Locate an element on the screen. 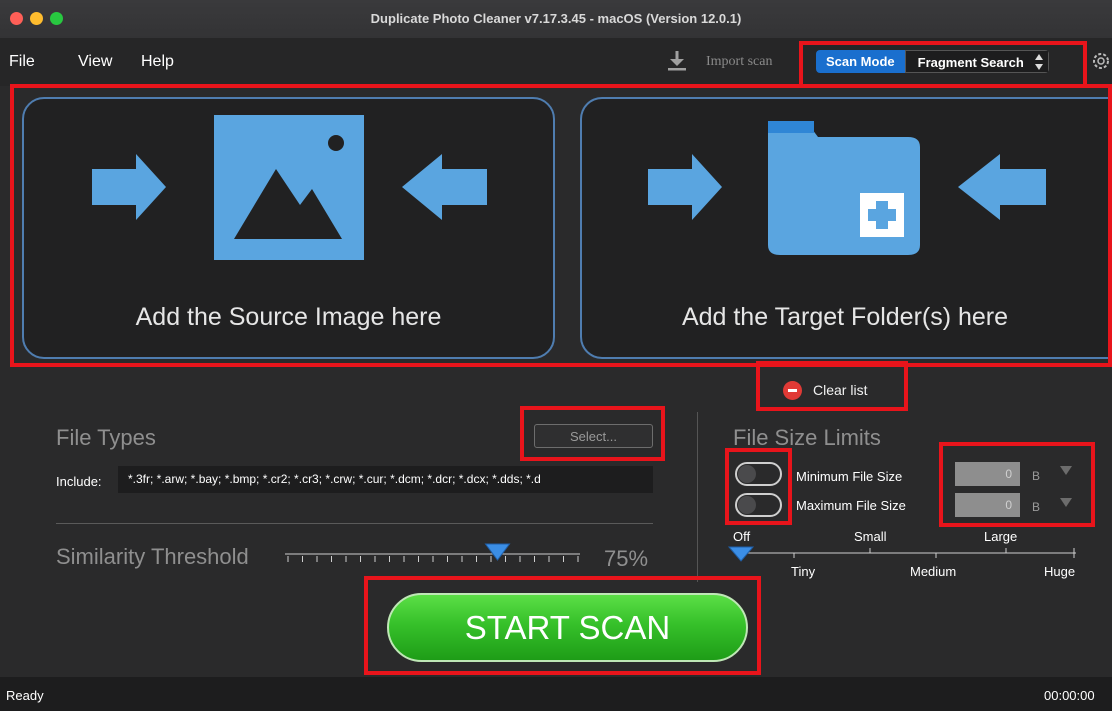 The width and height of the screenshot is (1112, 711). scale-label-small: Small is located at coordinates (870, 536).